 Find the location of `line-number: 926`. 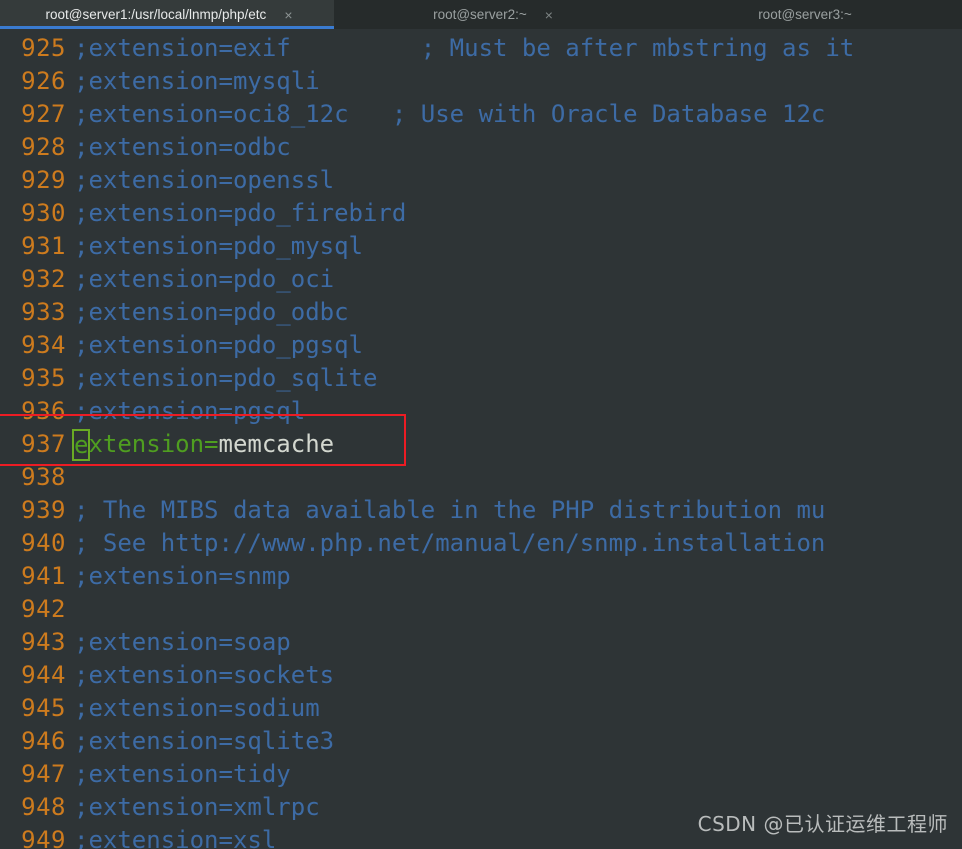

line-number: 926 is located at coordinates (43, 81).